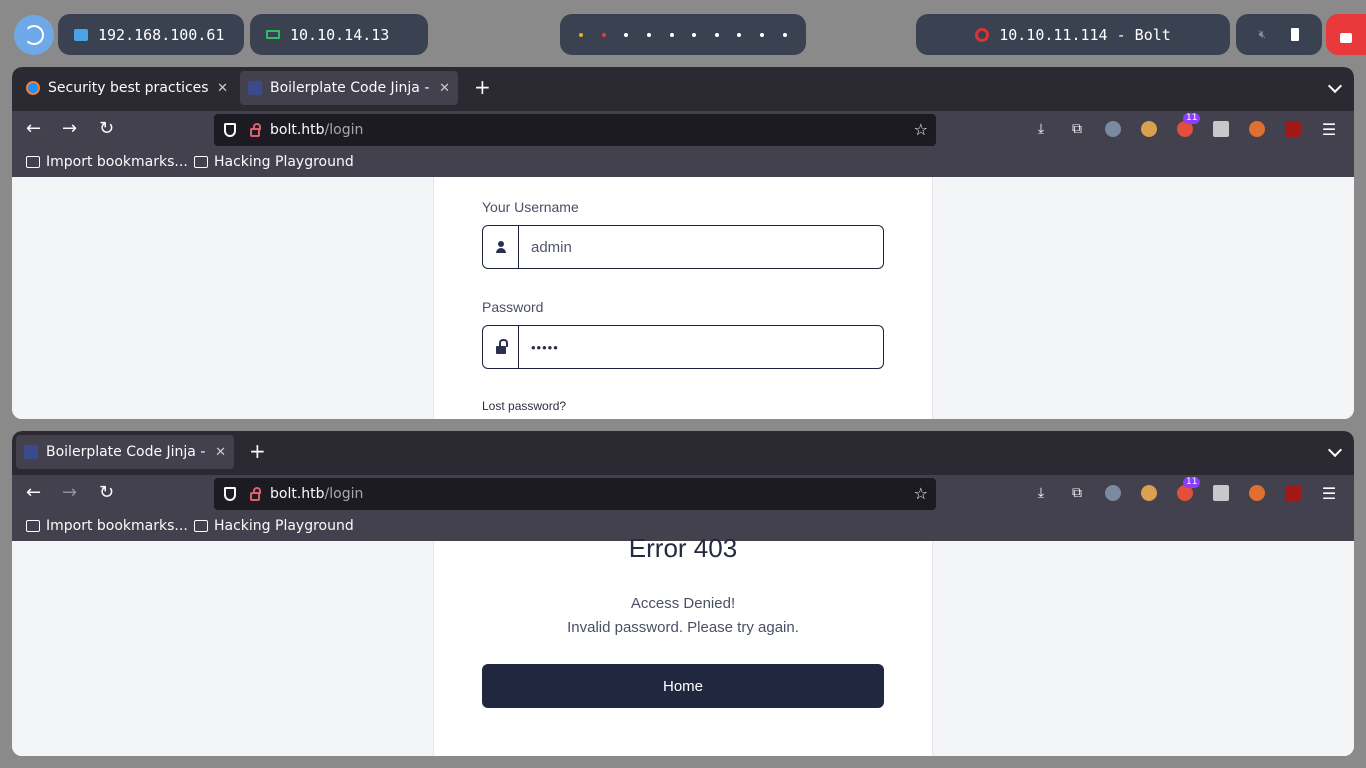 This screenshot has height=768, width=1366. What do you see at coordinates (1295, 34) in the screenshot?
I see `battery-icon` at bounding box center [1295, 34].